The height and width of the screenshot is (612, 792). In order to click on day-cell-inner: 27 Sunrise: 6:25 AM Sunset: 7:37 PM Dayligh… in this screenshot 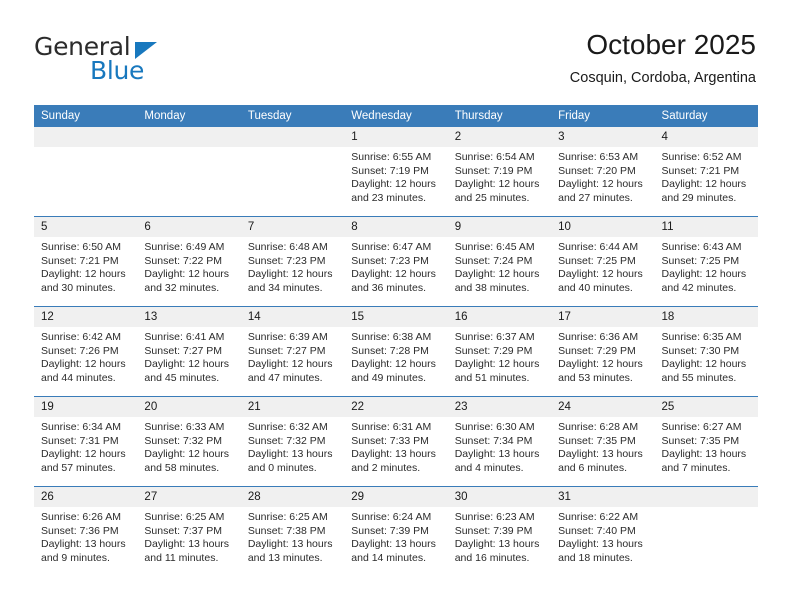, I will do `click(189, 531)`.